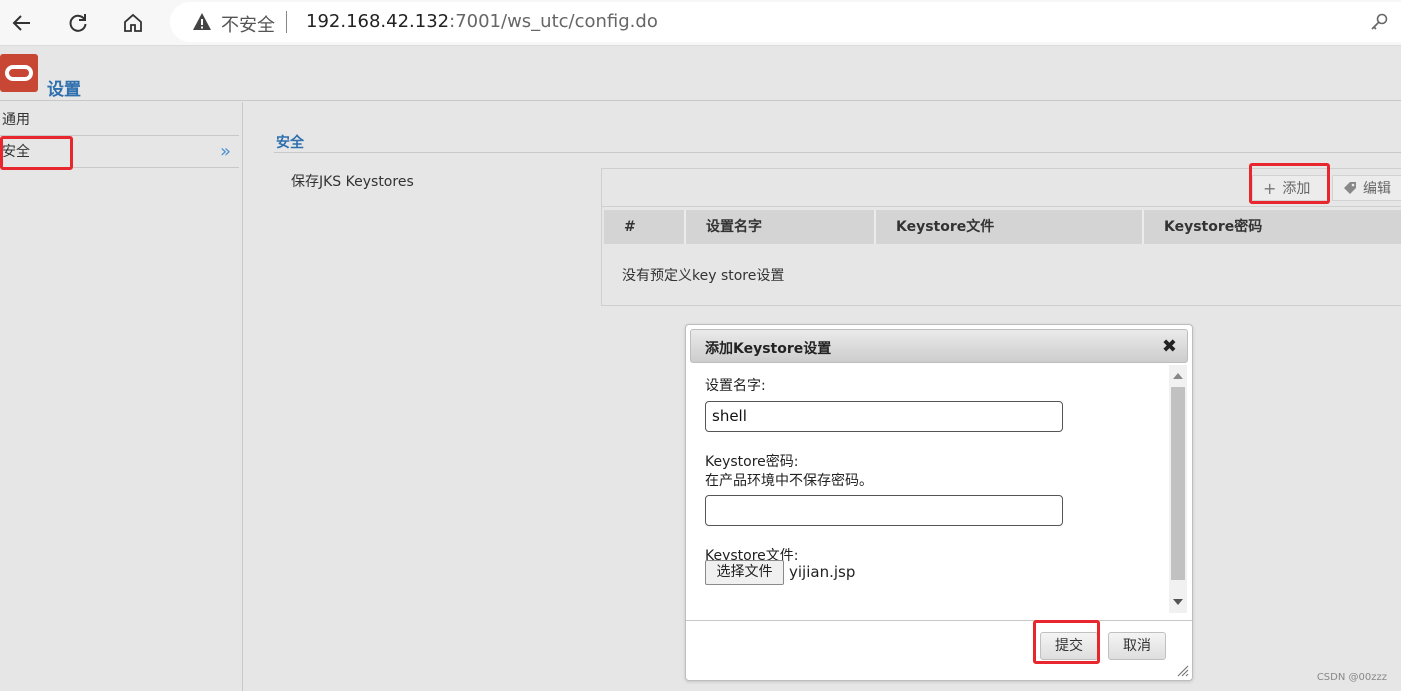 The image size is (1401, 691). Describe the element at coordinates (1169, 346) in the screenshot. I see `close-icon: ✖` at that location.